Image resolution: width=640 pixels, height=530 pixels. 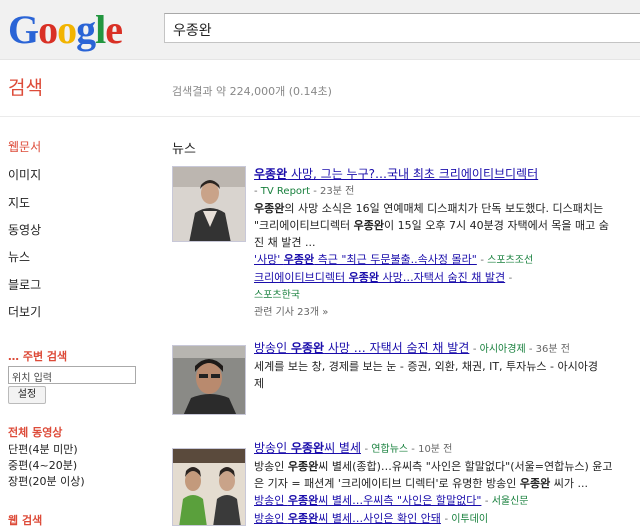 I want to click on related-article: 방송인 우종완씨 별세…우씨측 "사인은 할말없다" - 서울신문, so click(x=391, y=500).